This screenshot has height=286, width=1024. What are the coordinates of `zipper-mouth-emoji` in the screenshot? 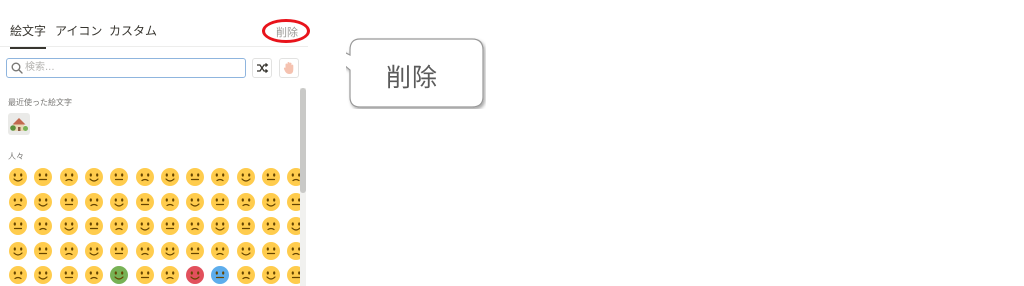 It's located at (220, 226).